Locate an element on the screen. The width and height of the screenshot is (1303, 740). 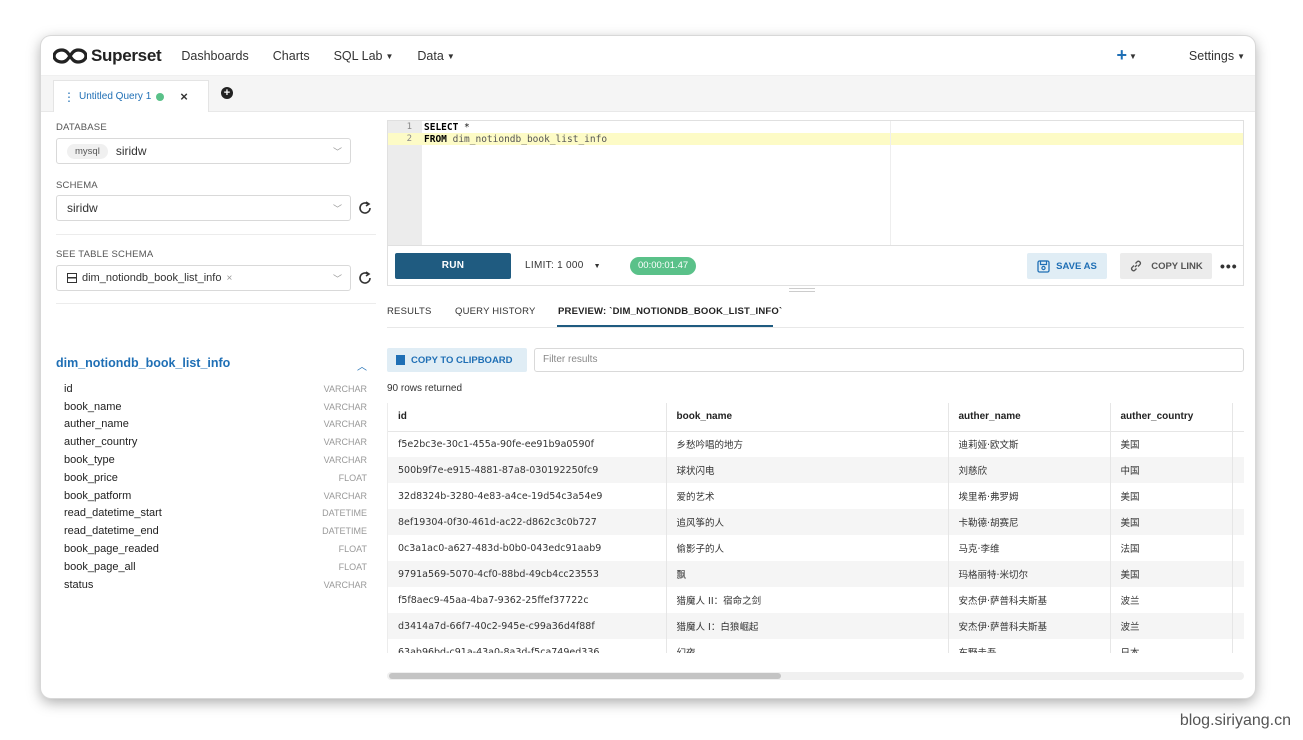
run-button: RUN is located at coordinates (453, 266).